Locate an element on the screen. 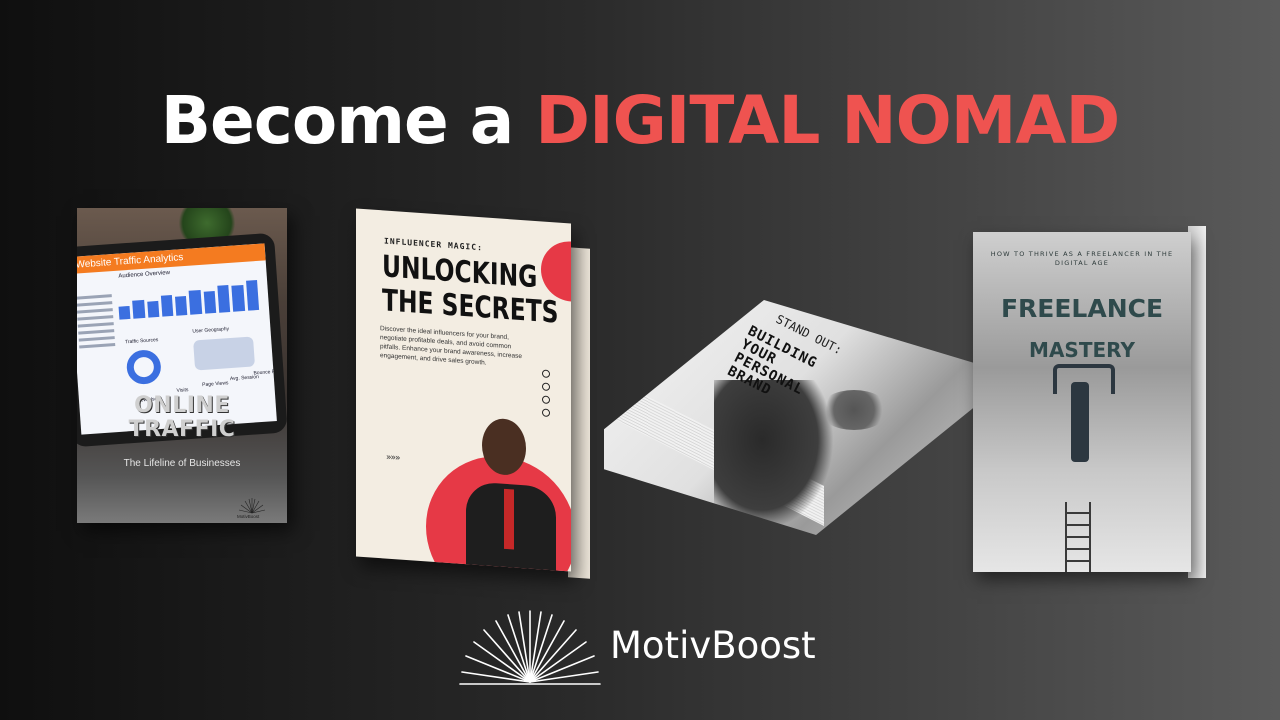 The width and height of the screenshot is (1280, 720). book-spine is located at coordinates (579, 413).